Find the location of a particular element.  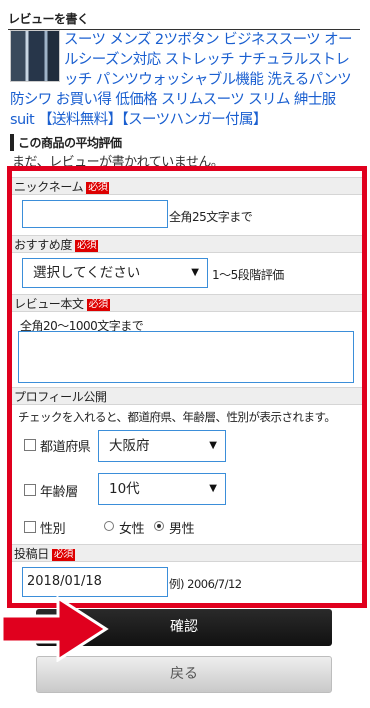

age-checkbox is located at coordinates (30, 490).